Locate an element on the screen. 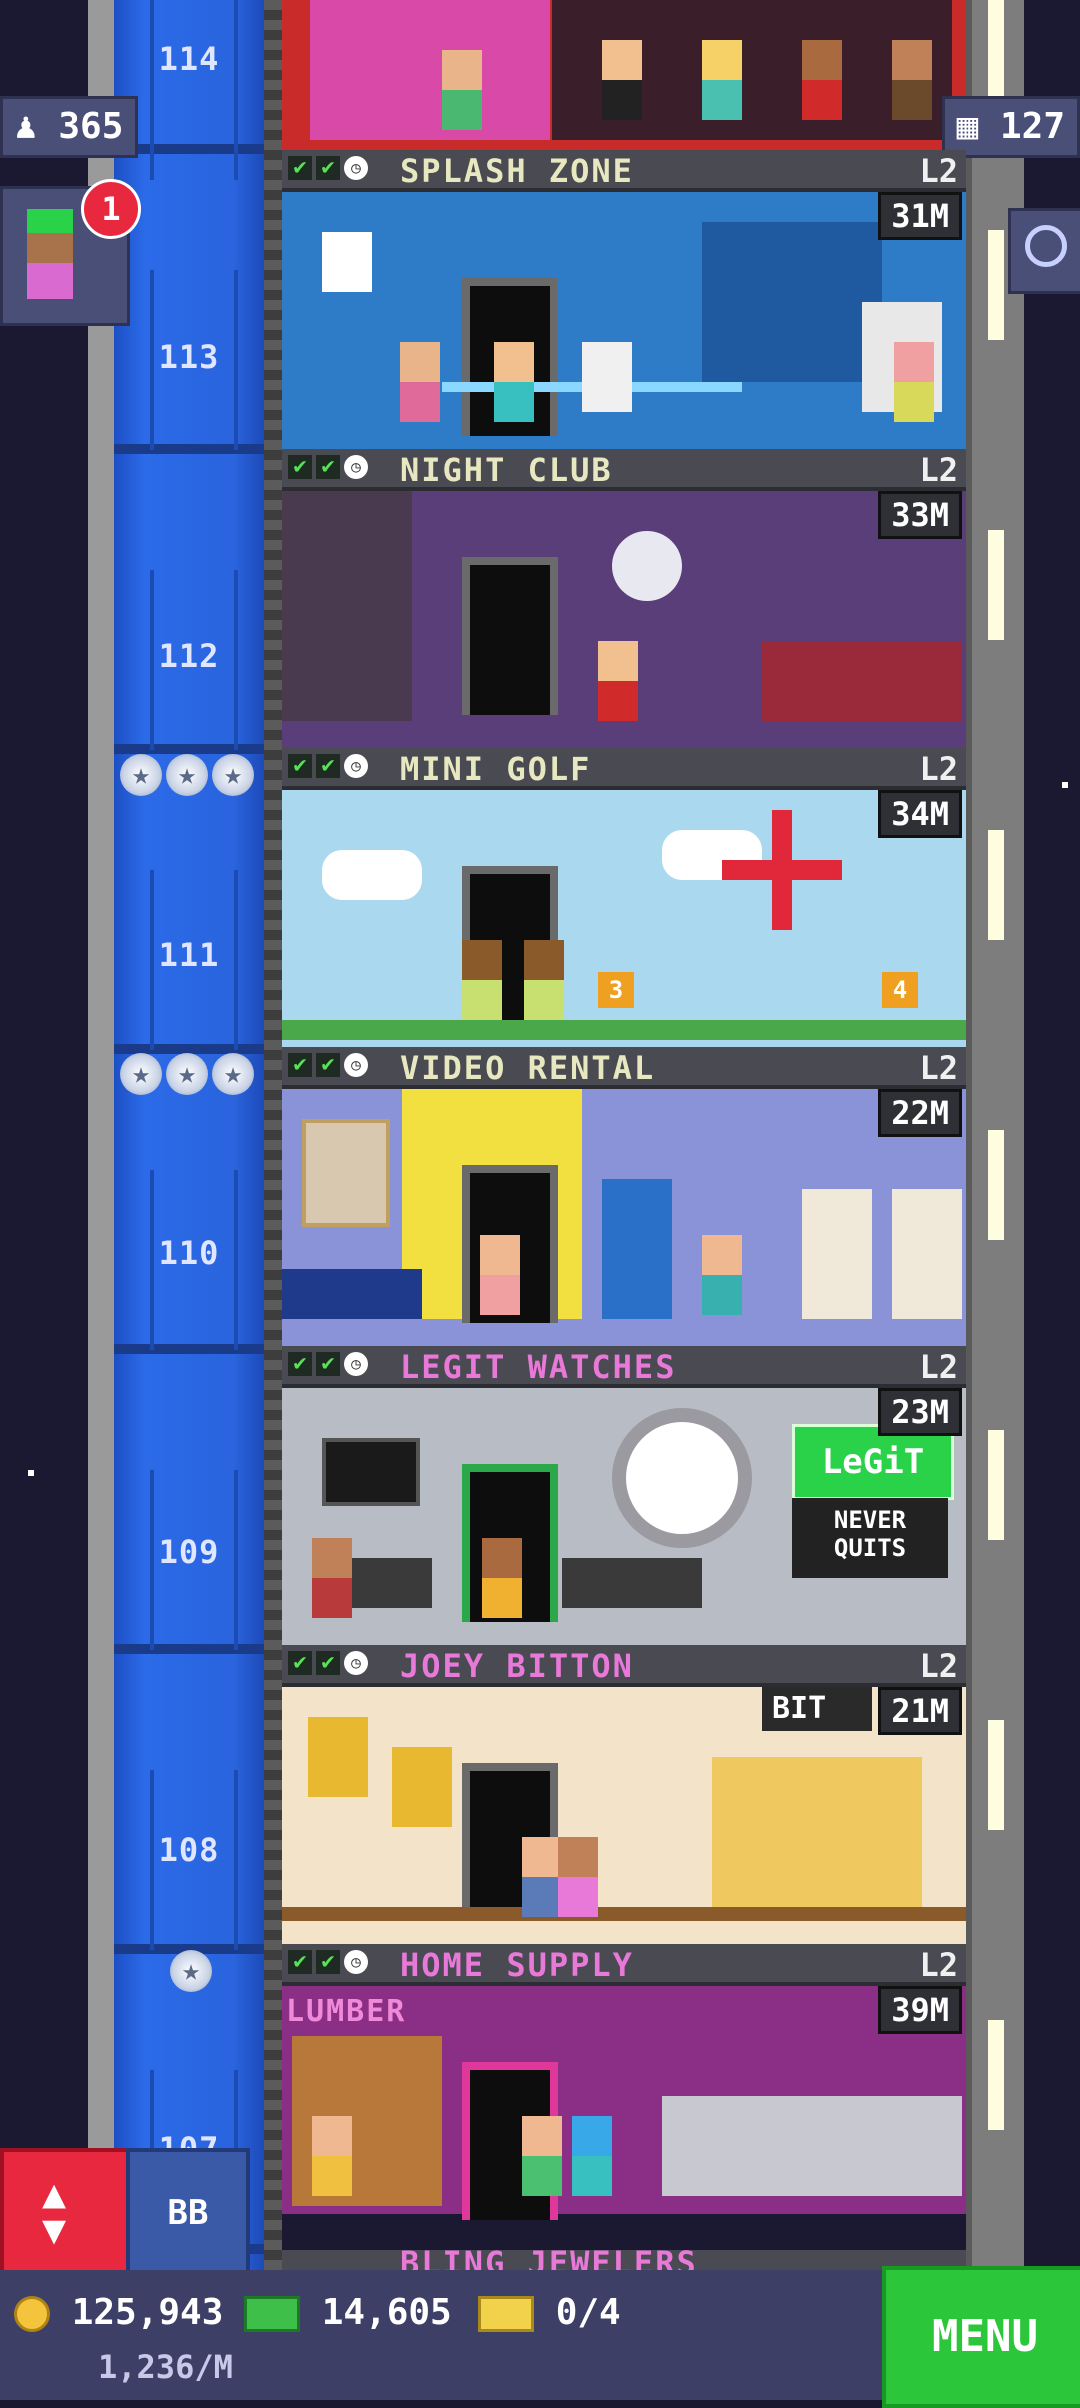 The width and height of the screenshot is (1080, 2408). poster is located at coordinates (347, 262).